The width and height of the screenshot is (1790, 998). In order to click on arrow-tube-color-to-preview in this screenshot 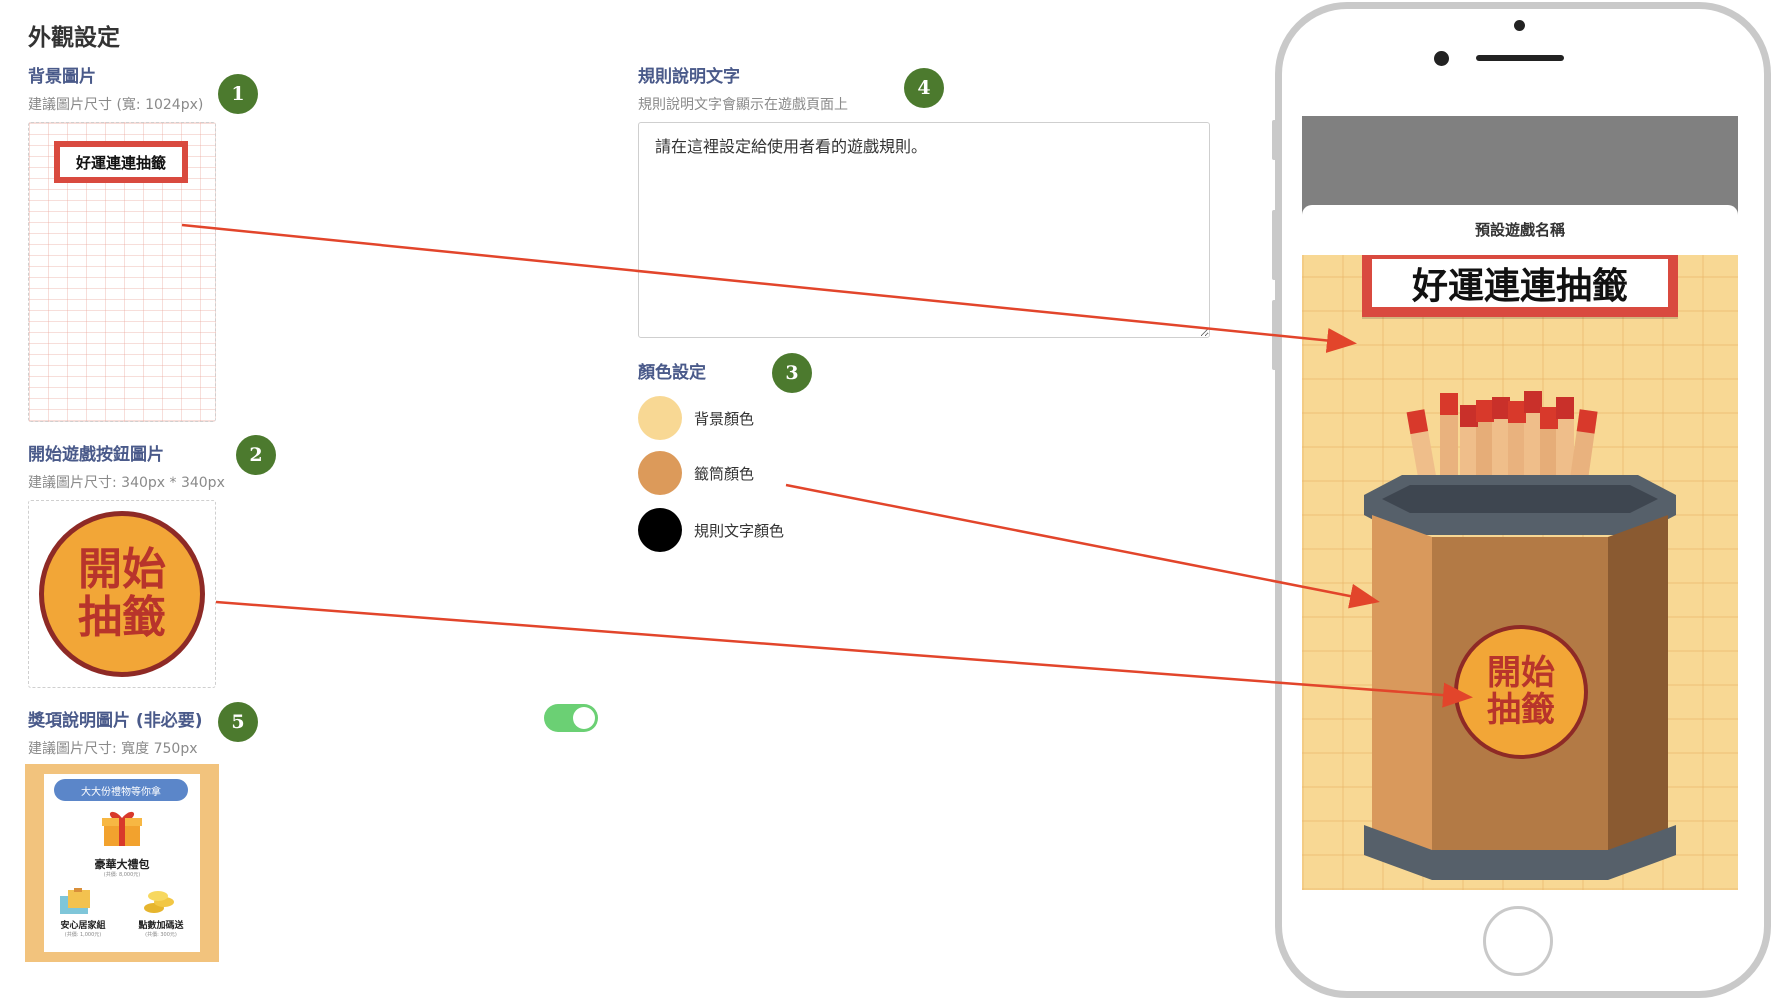, I will do `click(1082, 546)`.